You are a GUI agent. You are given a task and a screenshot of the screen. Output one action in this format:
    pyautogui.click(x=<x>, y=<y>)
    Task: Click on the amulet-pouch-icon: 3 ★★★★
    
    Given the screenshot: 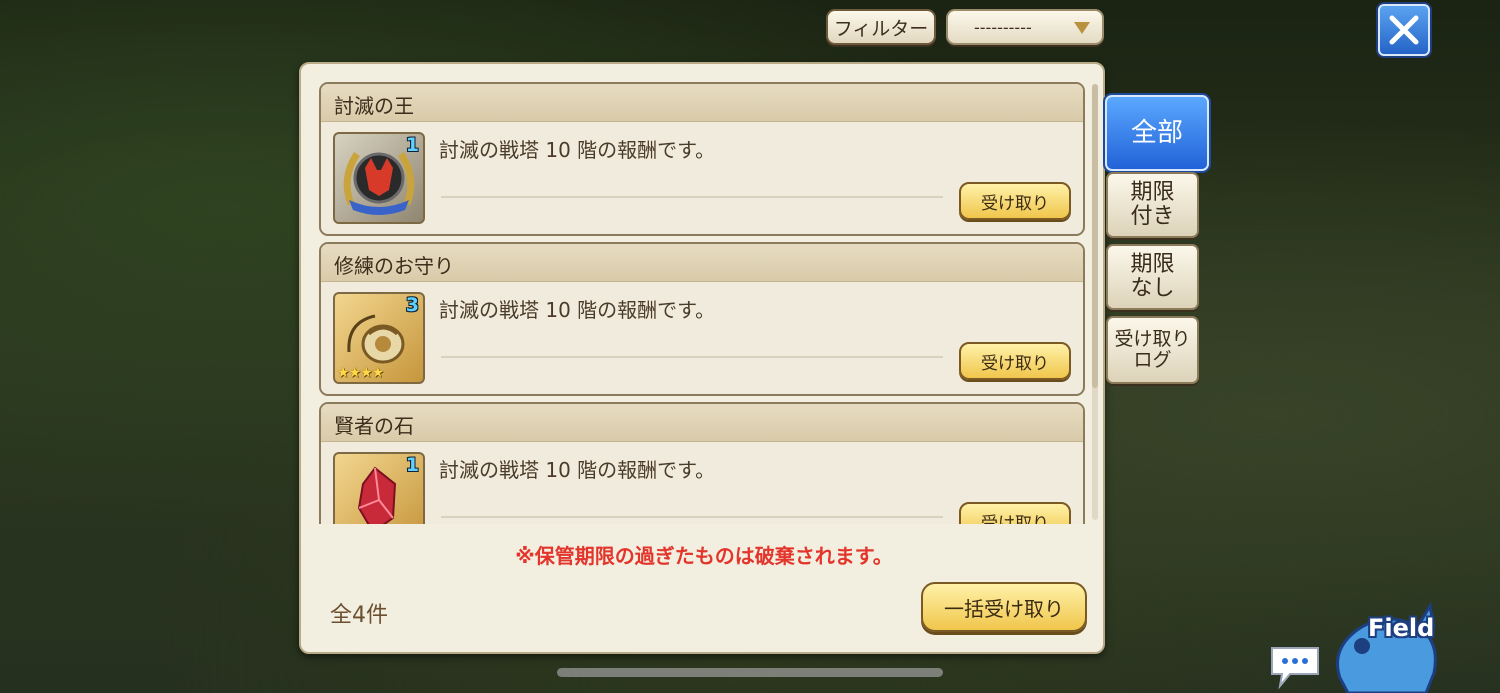 What is the action you would take?
    pyautogui.click(x=379, y=338)
    